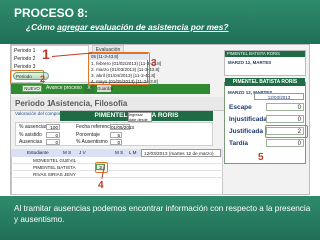 The height and width of the screenshot is (240, 320). What do you see at coordinates (27, 77) in the screenshot?
I see `highlight-period-select` at bounding box center [27, 77].